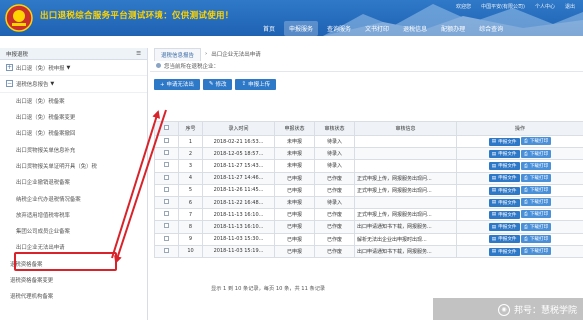 Image resolution: width=583 pixels, height=320 pixels. Describe the element at coordinates (221, 85) in the screenshot. I see `edit-button-label: 修改` at that location.